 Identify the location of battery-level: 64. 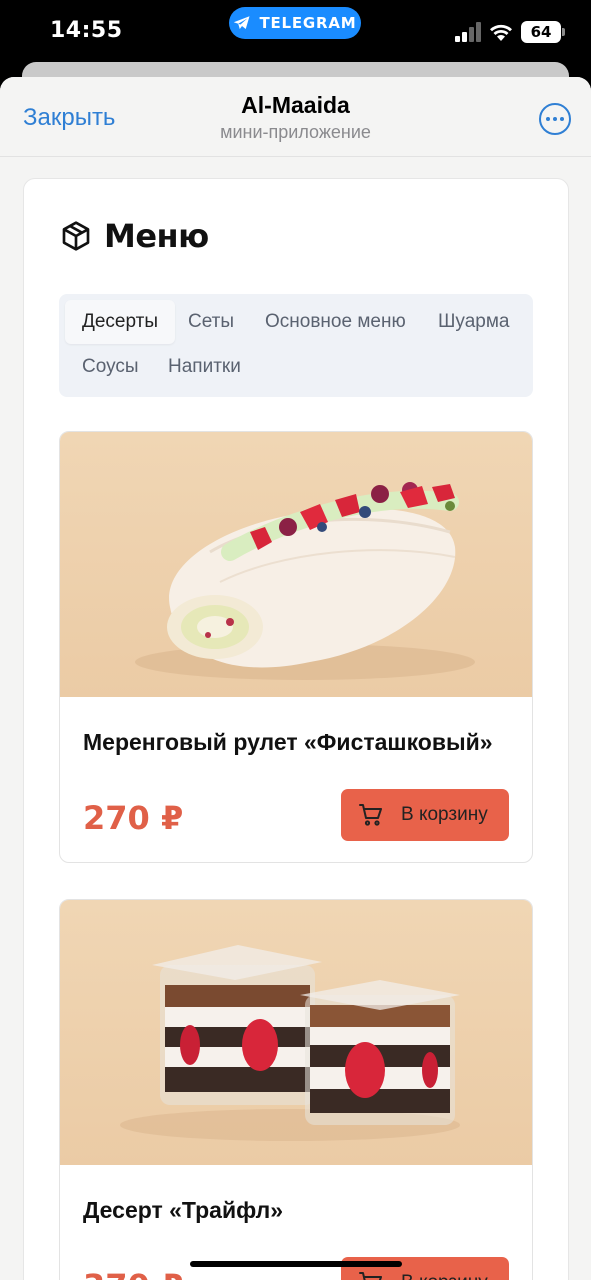
(541, 32).